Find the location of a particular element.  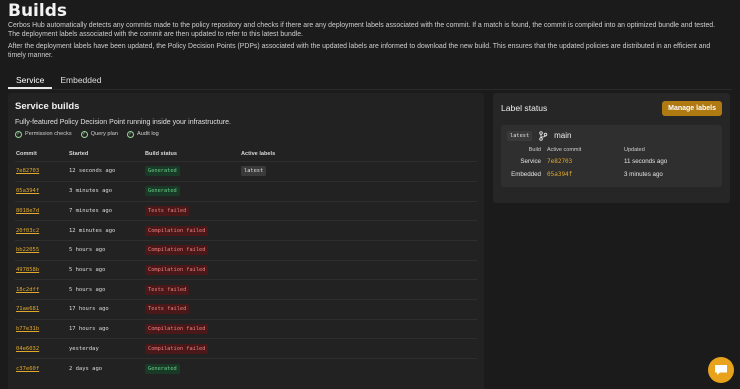

branch-name: main is located at coordinates (563, 136).